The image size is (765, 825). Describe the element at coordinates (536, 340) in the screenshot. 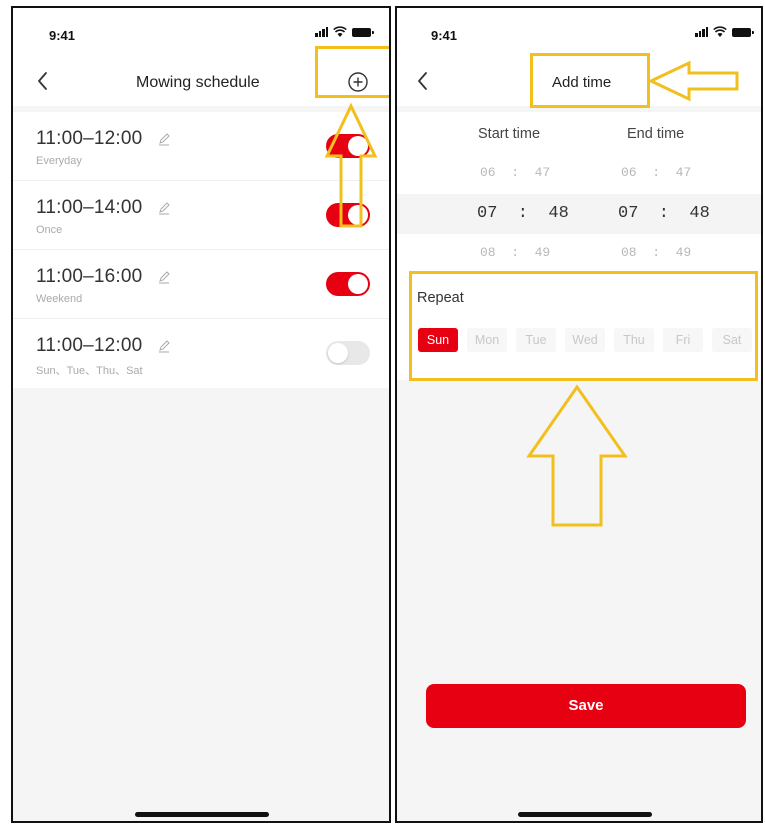

I see `day-tue: Tue` at that location.